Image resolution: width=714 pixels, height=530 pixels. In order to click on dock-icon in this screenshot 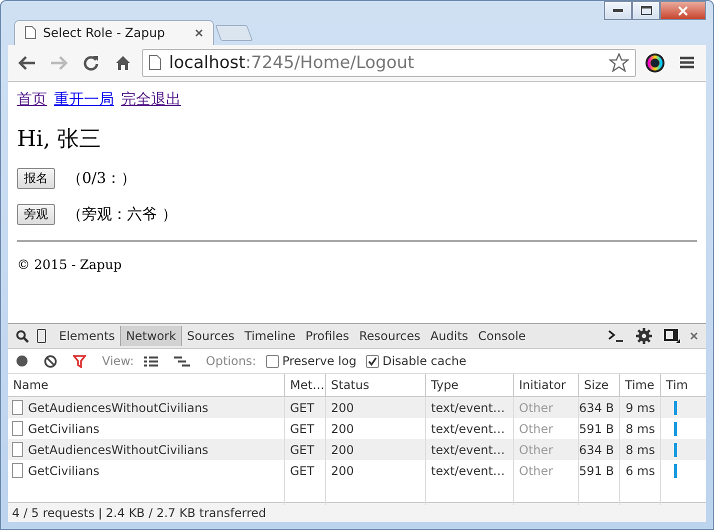, I will do `click(672, 336)`.